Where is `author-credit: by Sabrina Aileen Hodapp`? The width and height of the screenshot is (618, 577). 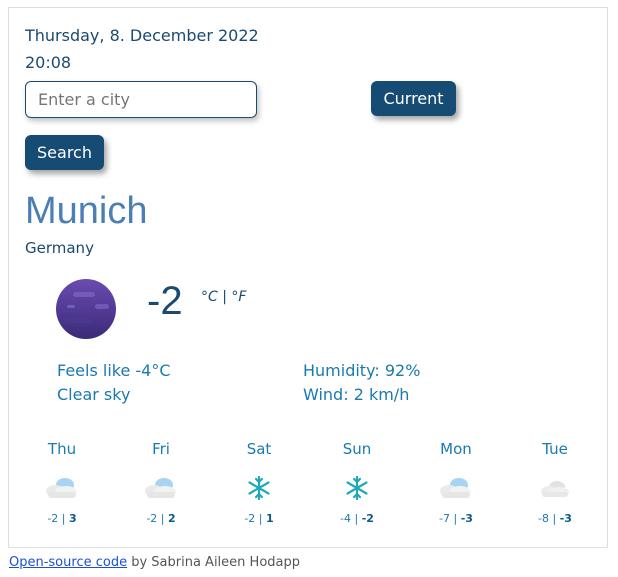 author-credit: by Sabrina Aileen Hodapp is located at coordinates (213, 562).